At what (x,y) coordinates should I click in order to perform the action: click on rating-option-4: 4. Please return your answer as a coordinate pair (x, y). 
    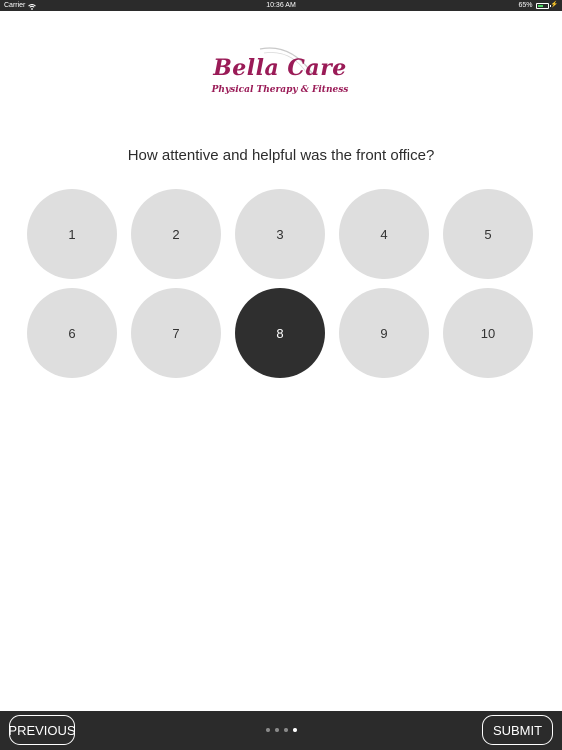
    Looking at the image, I should click on (384, 234).